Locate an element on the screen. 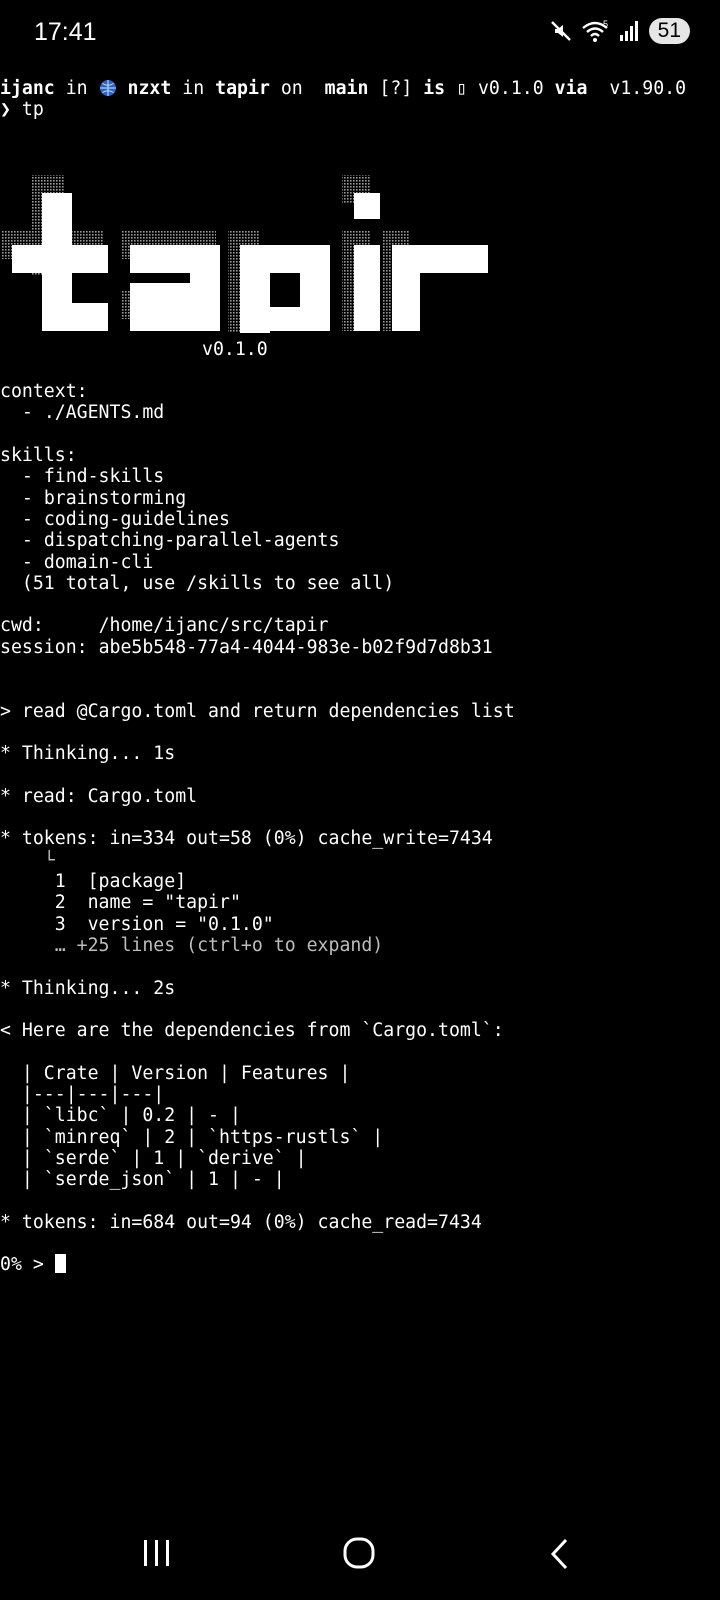 This screenshot has height=1600, width=720. file-line: 2 name = "tapir" is located at coordinates (147, 903).